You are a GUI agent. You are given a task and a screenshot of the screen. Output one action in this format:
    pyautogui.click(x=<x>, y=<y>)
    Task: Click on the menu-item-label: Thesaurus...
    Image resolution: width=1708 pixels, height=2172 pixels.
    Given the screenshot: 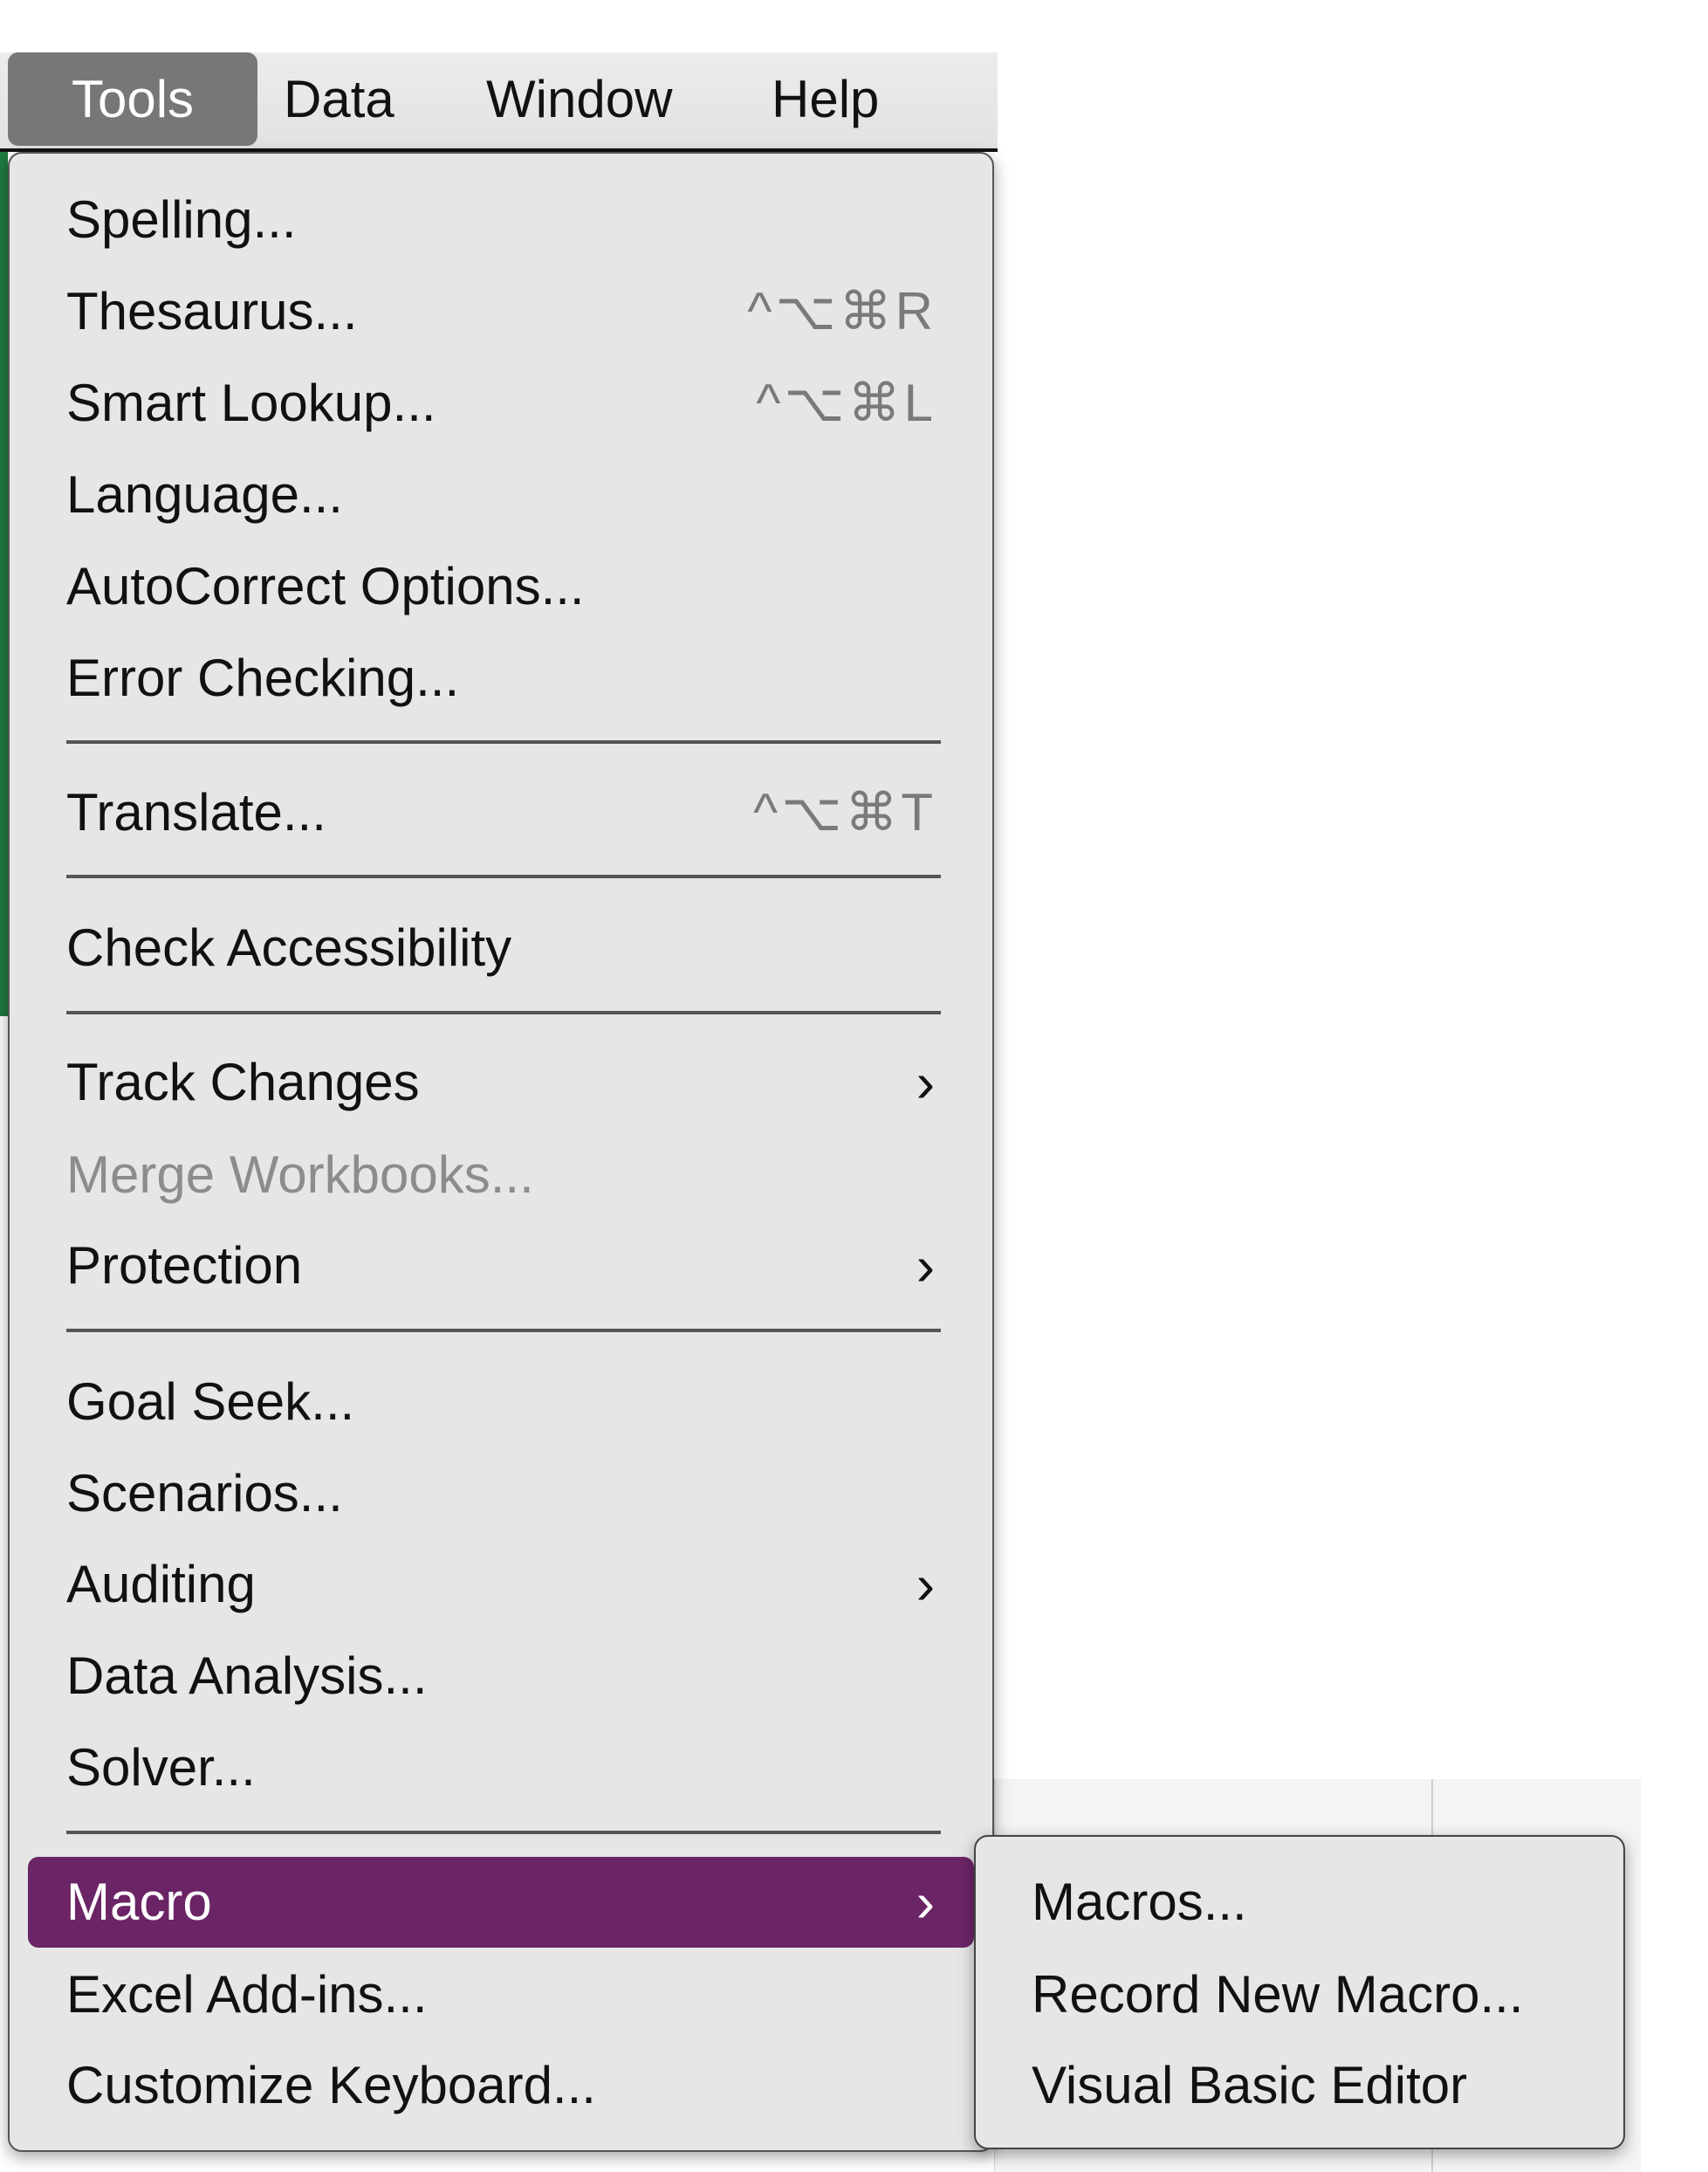 What is the action you would take?
    pyautogui.click(x=212, y=311)
    